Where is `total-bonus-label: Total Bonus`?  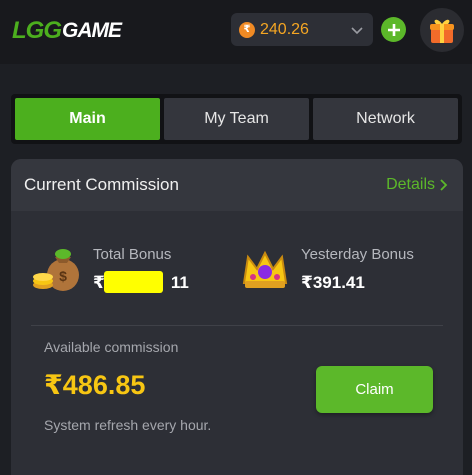 total-bonus-label: Total Bonus is located at coordinates (132, 254).